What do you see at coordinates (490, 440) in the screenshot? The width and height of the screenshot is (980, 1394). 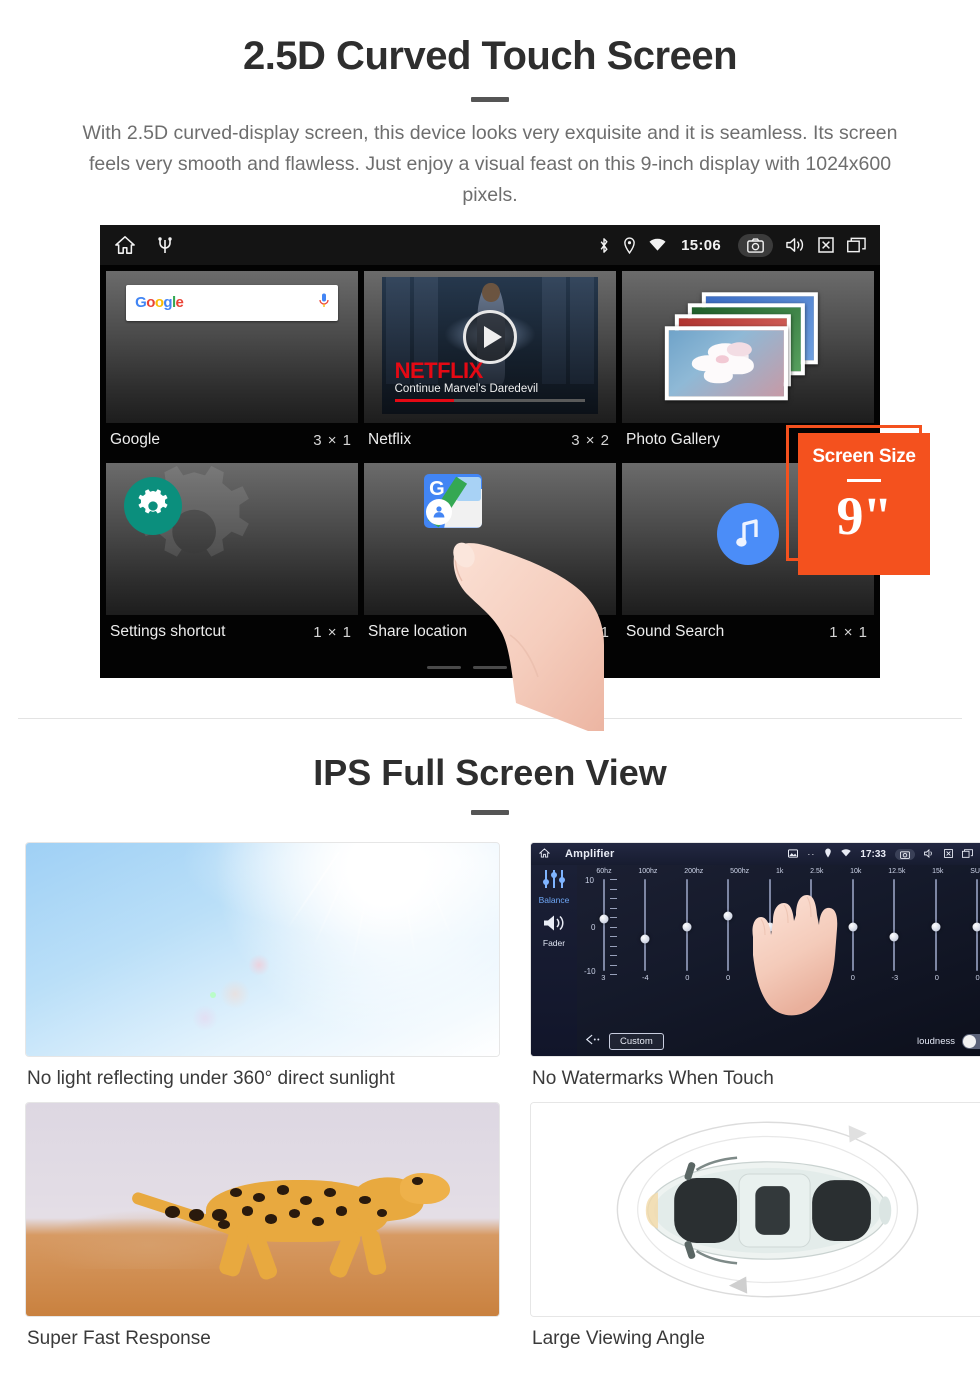 I see `widget-caption: Netflix 3 × 2` at bounding box center [490, 440].